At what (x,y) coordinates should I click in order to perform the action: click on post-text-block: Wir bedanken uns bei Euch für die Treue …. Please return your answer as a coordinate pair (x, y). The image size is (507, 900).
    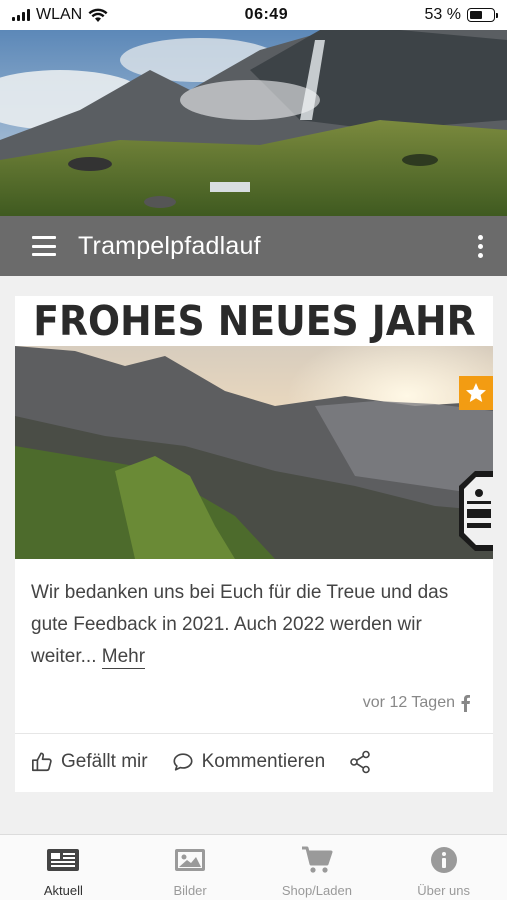
    Looking at the image, I should click on (254, 616).